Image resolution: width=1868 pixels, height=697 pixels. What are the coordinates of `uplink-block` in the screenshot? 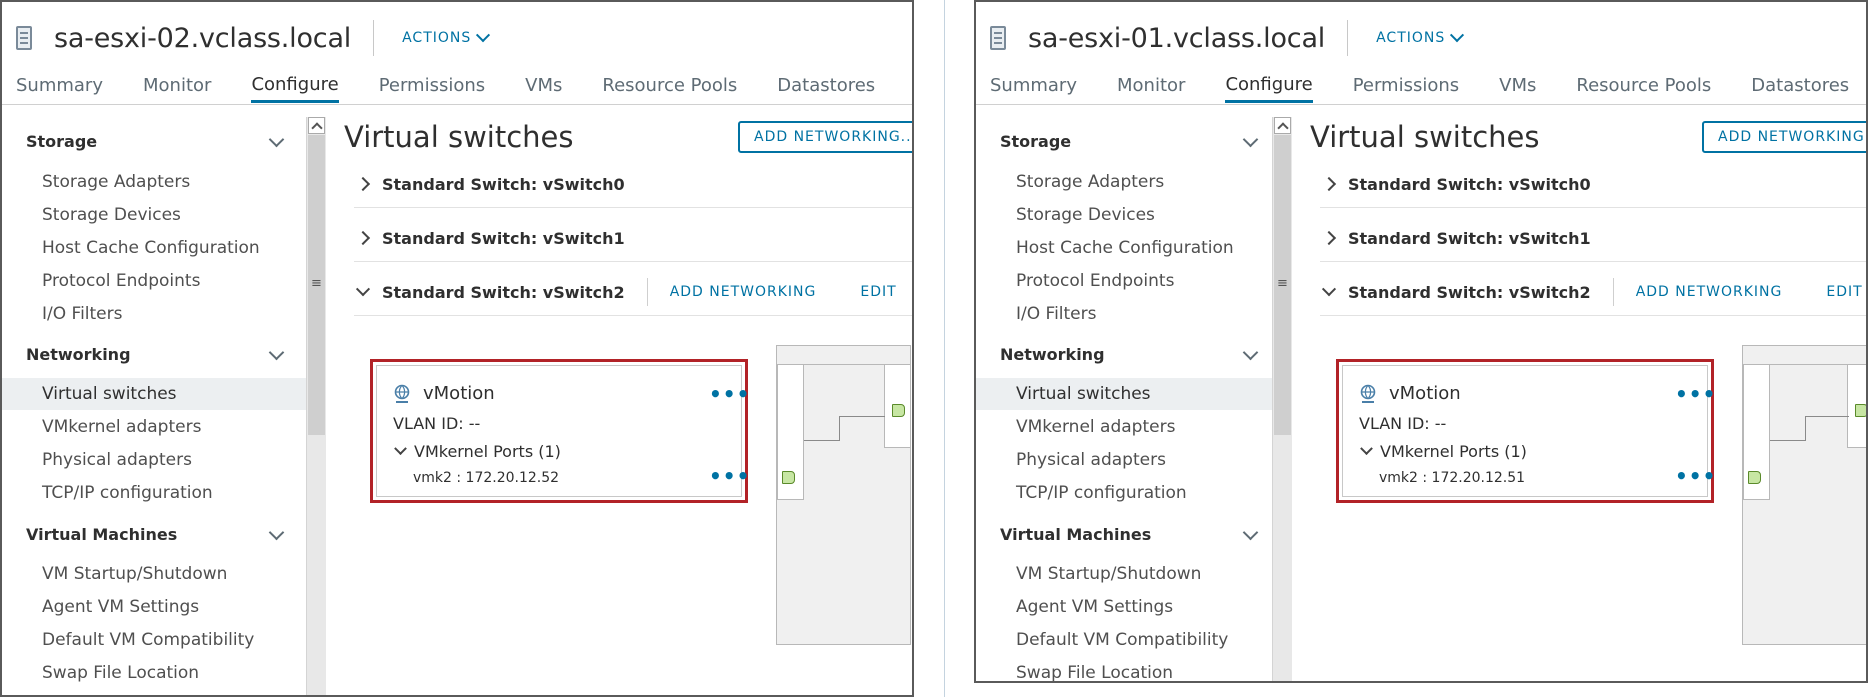 It's located at (1856, 406).